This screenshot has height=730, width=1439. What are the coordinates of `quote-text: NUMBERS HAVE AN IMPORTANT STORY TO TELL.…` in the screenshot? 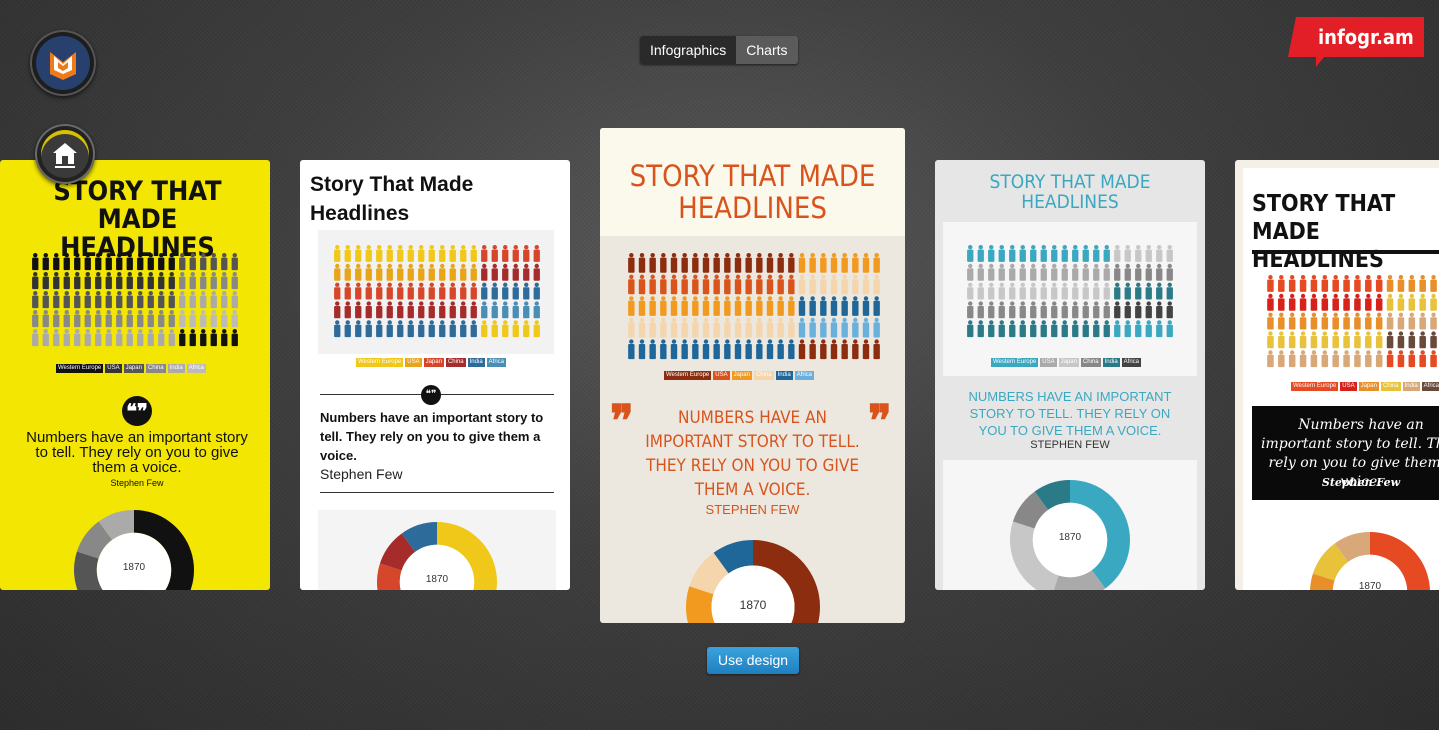 It's located at (752, 454).